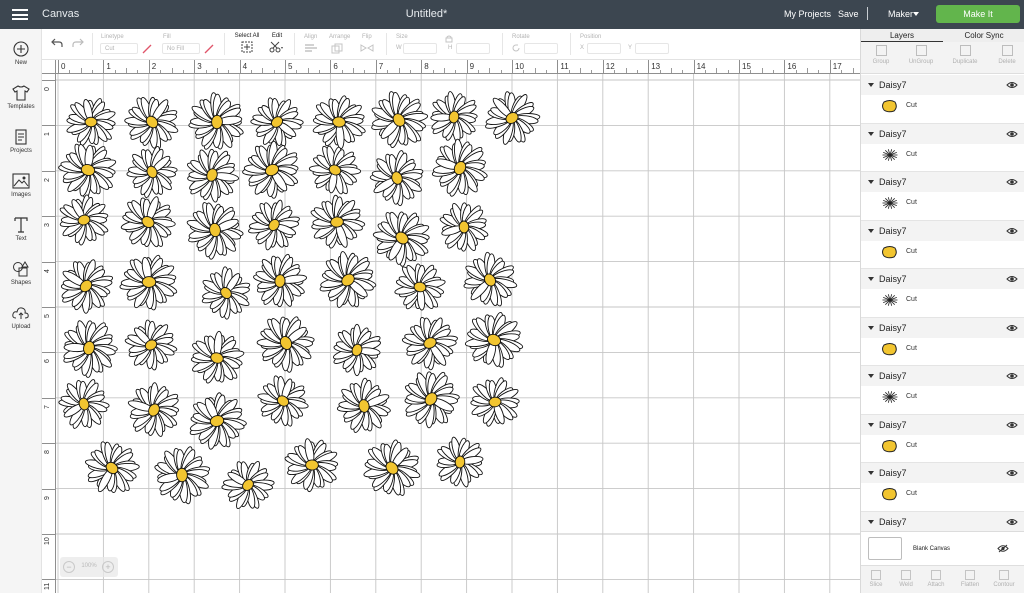  I want to click on contour-button: Contour, so click(1004, 579).